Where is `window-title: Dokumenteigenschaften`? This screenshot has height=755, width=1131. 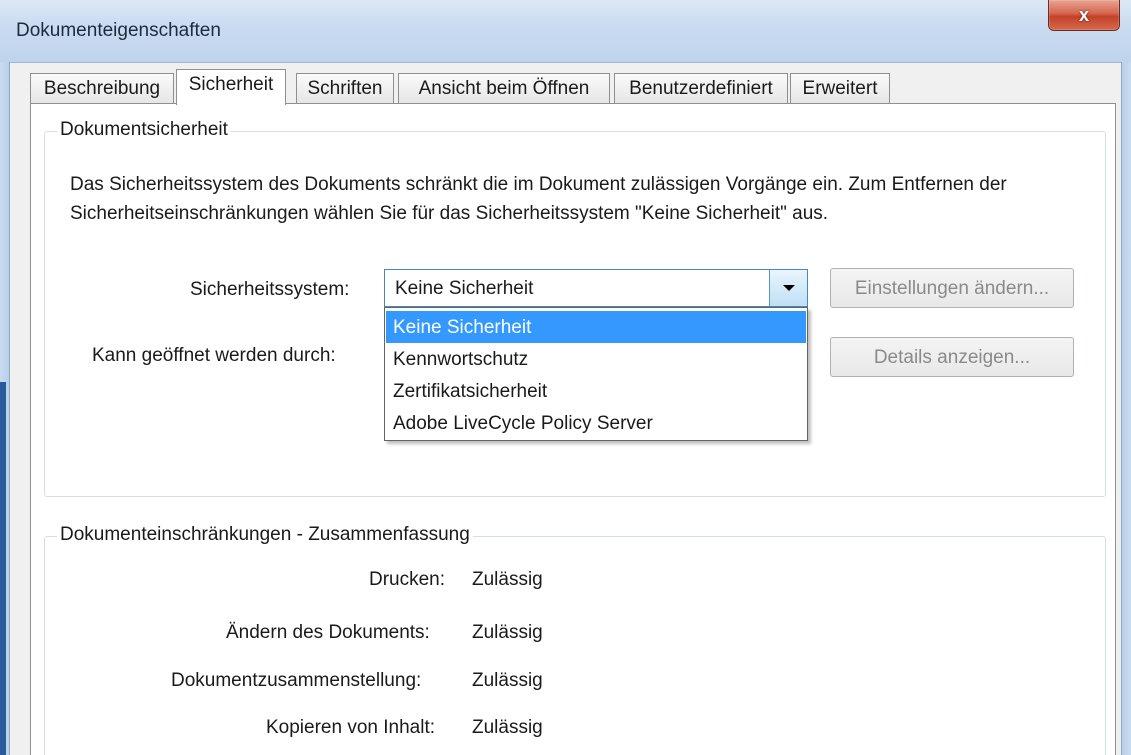 window-title: Dokumenteigenschaften is located at coordinates (118, 30).